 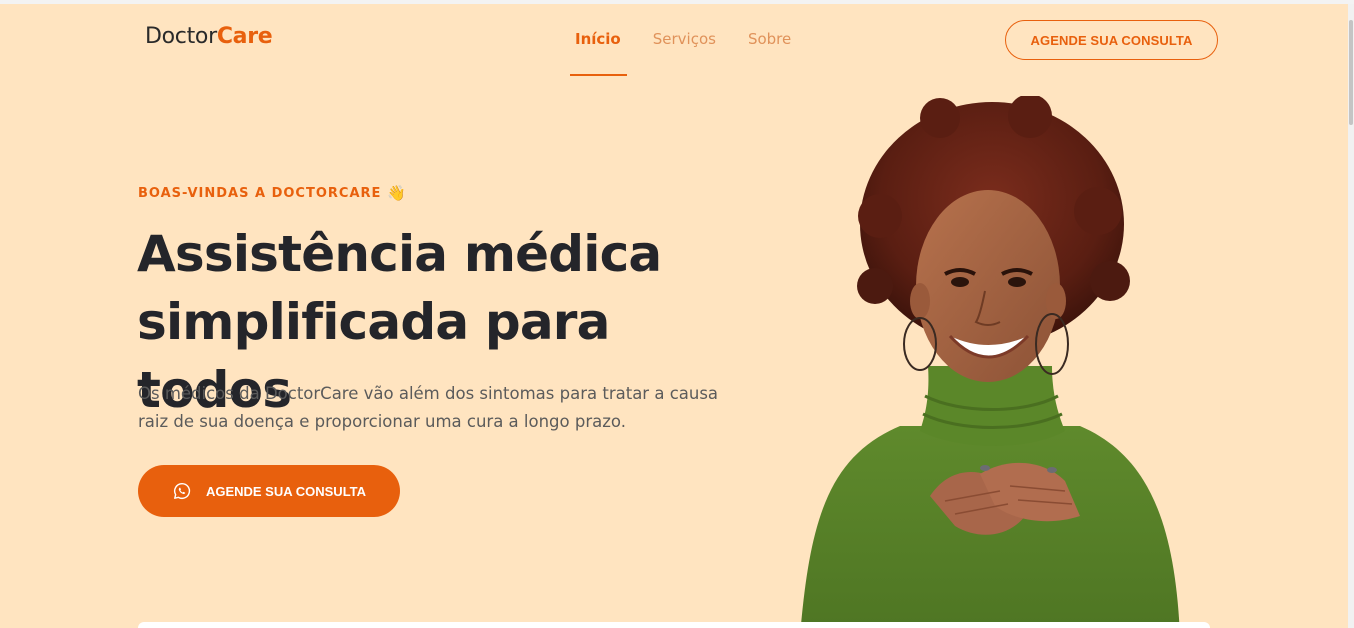 What do you see at coordinates (397, 193) in the screenshot?
I see `waving-hand-icon: 👋` at bounding box center [397, 193].